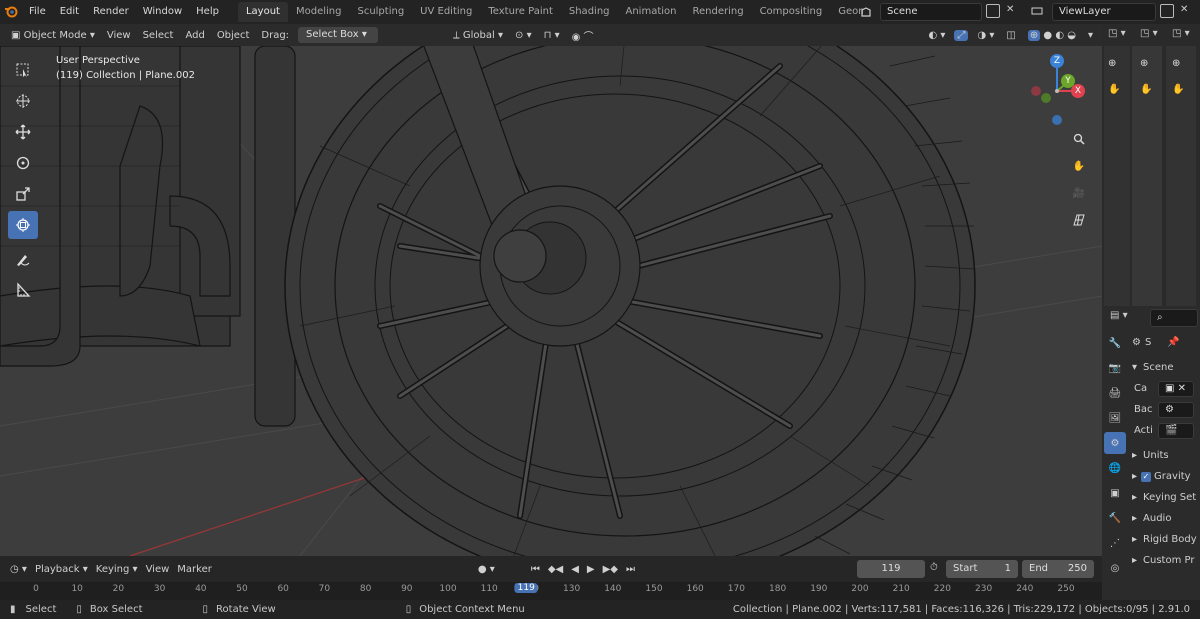 The width and height of the screenshot is (1200, 619). What do you see at coordinates (1115, 368) in the screenshot?
I see `render-tab-icon: 📷` at bounding box center [1115, 368].